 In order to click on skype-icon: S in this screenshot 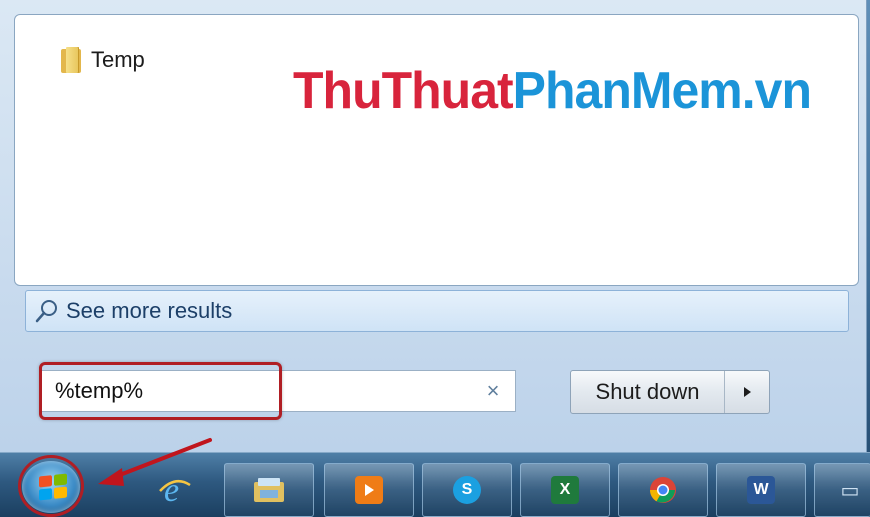, I will do `click(467, 490)`.